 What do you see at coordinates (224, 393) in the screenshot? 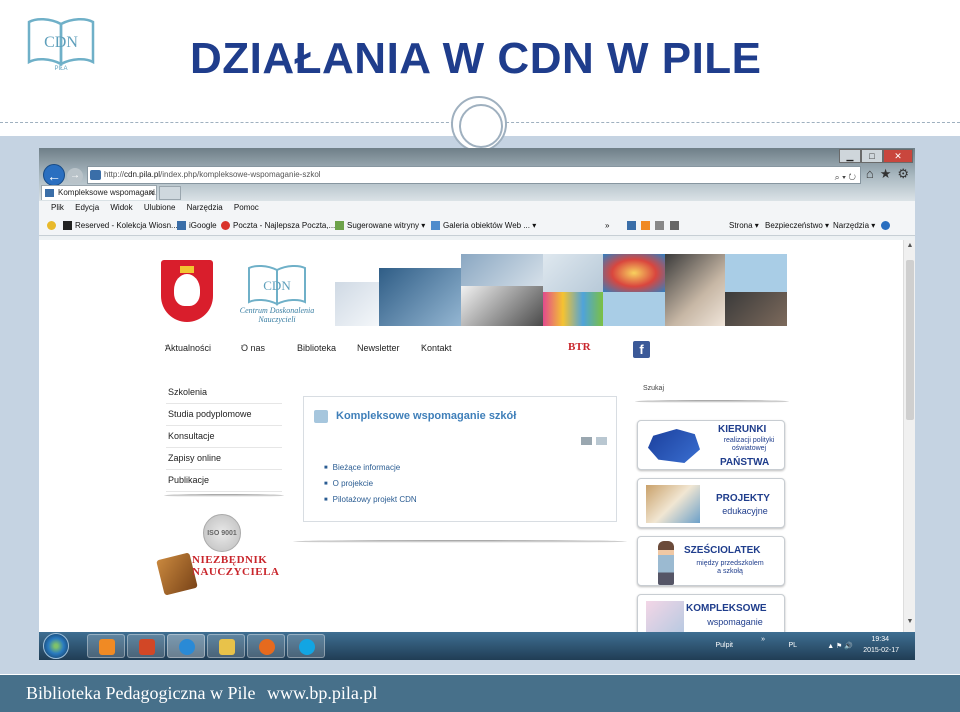
I see `left-menu-szkolenia: Szkolenia` at bounding box center [224, 393].